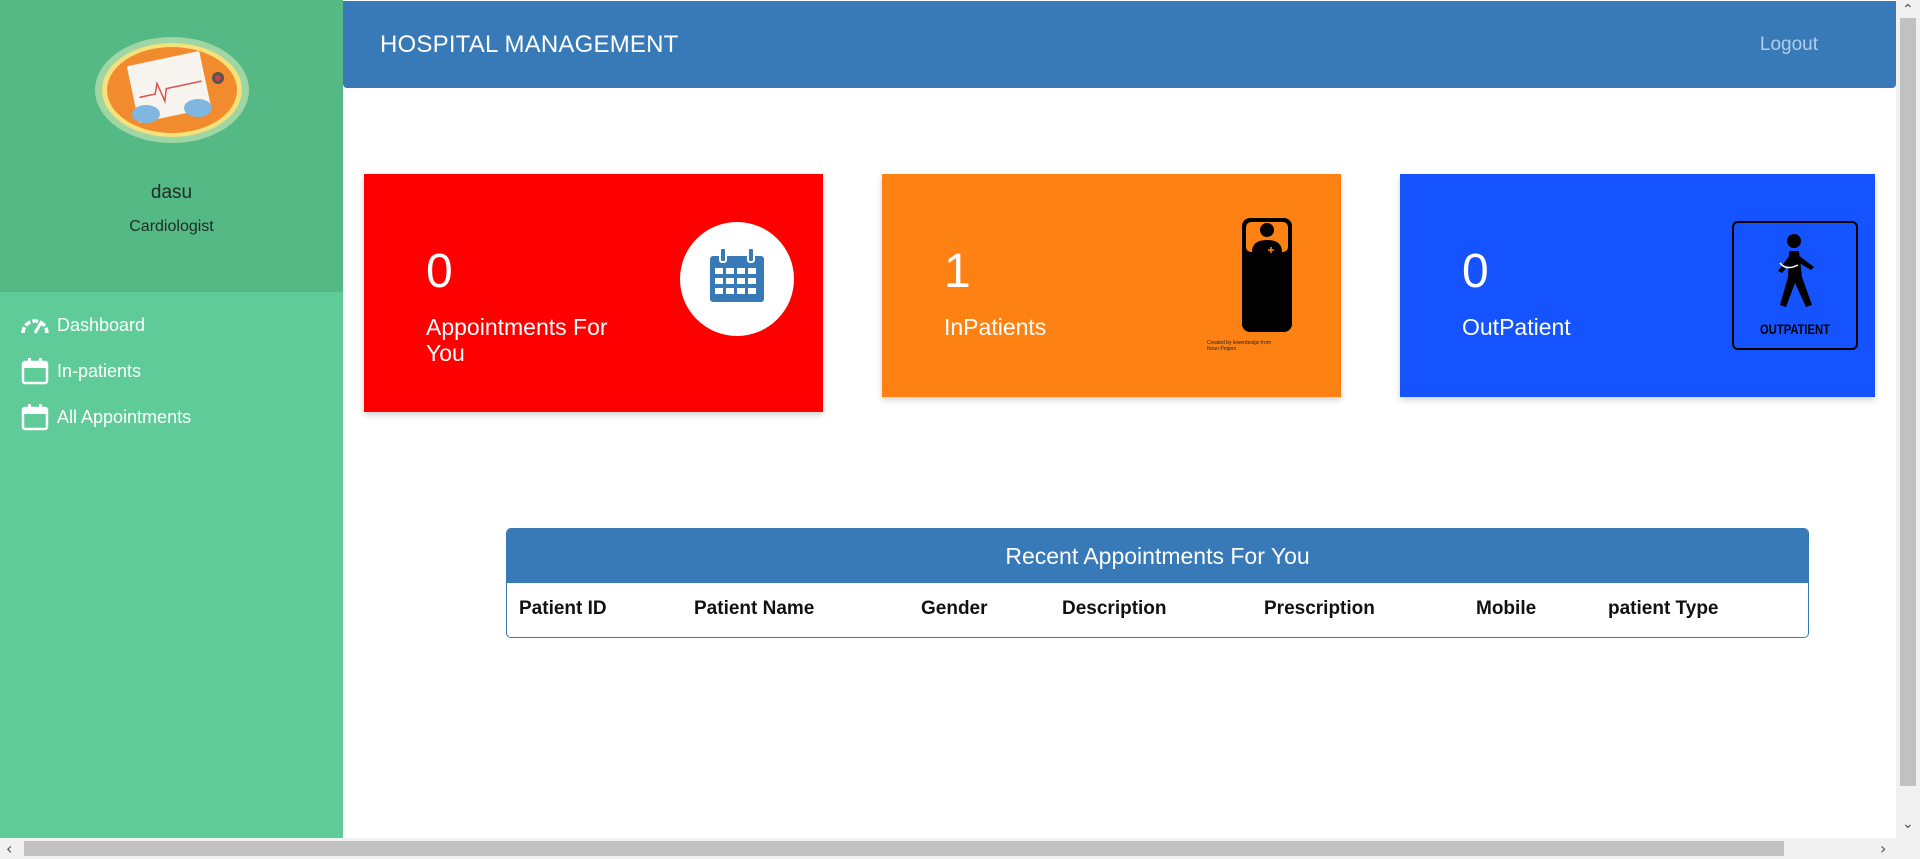 The image size is (1920, 859). I want to click on sidebar-item-in-patients: In-patients, so click(80, 371).